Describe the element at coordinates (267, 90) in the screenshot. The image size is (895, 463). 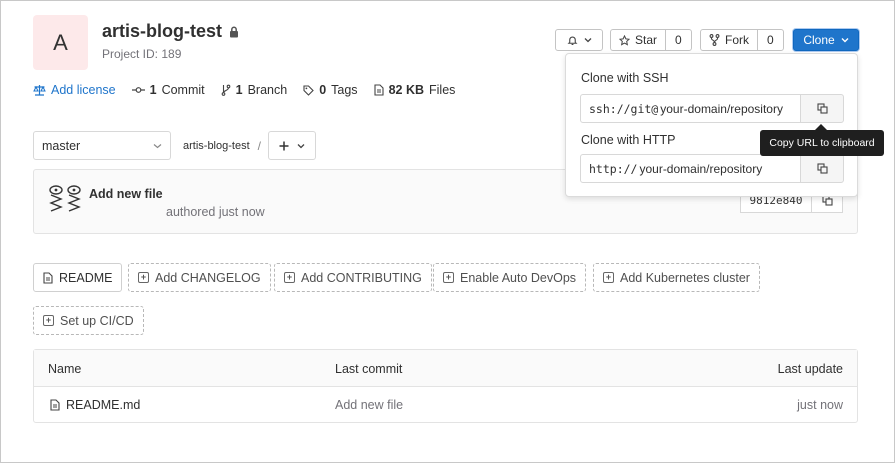
I see `branches-label: Branch` at that location.